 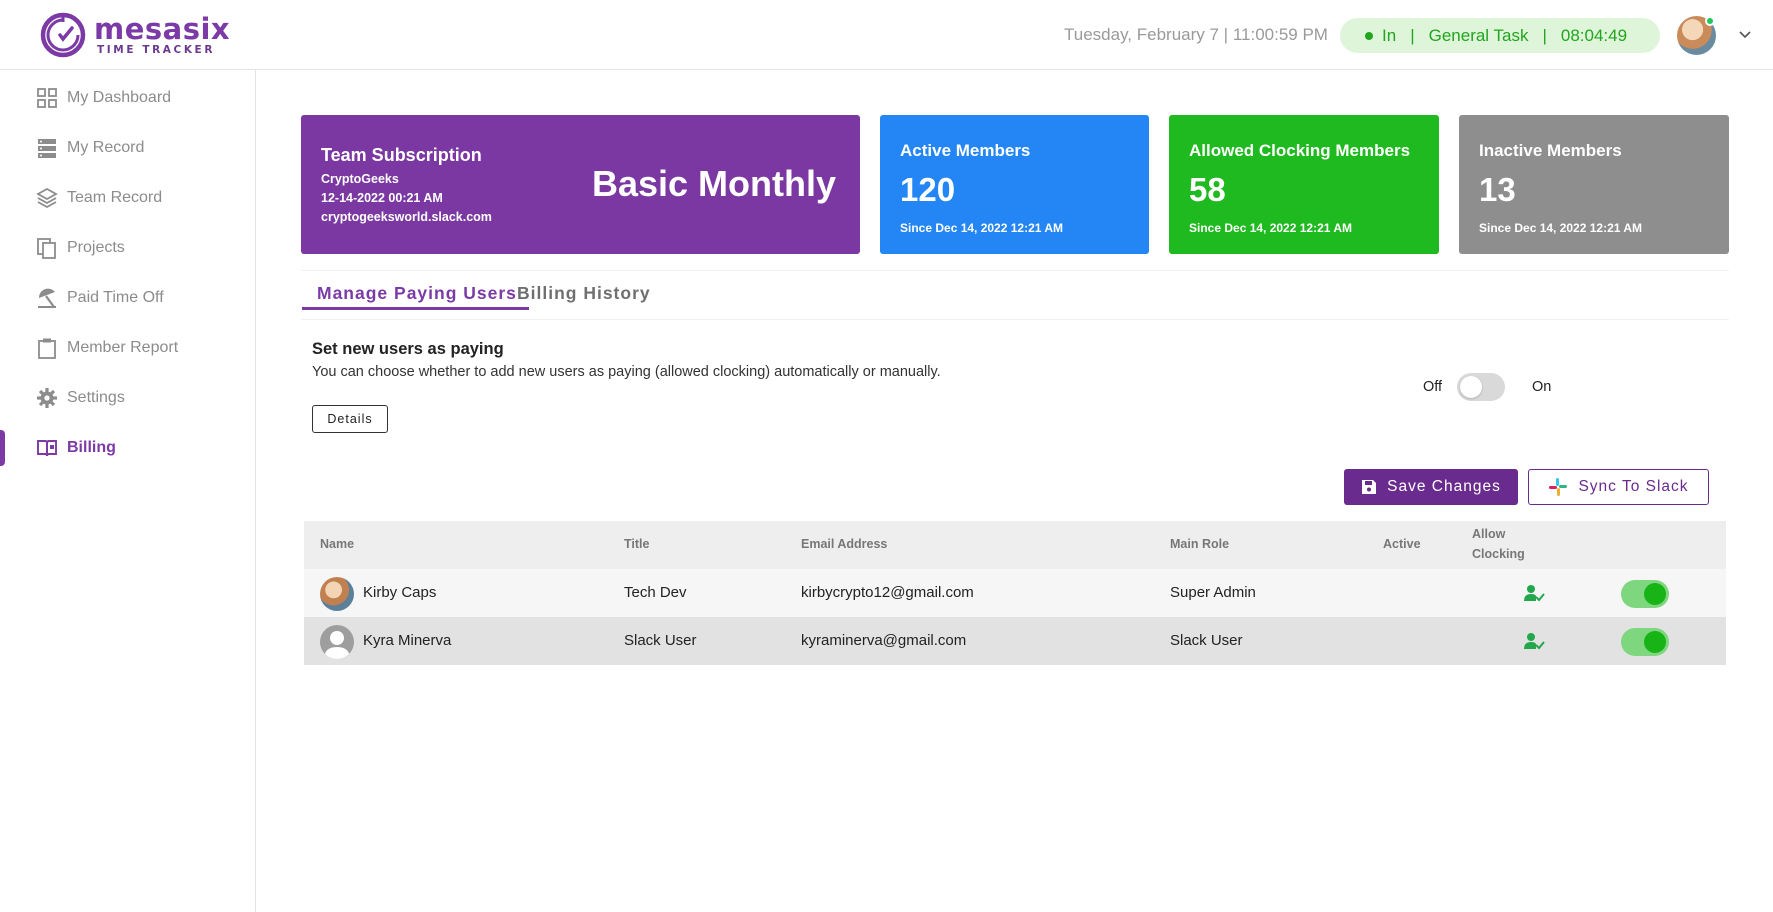 I want to click on tab-manage-paying-users: Manage Paying Users, so click(x=417, y=293).